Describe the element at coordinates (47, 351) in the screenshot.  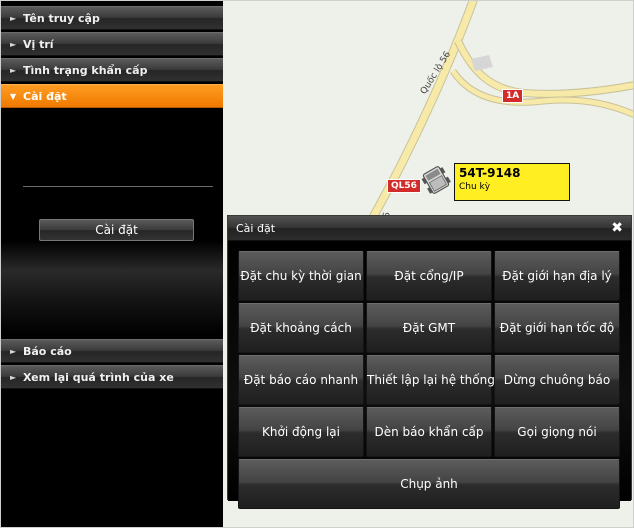
I see `sidebar-item-label: Báo cáo` at that location.